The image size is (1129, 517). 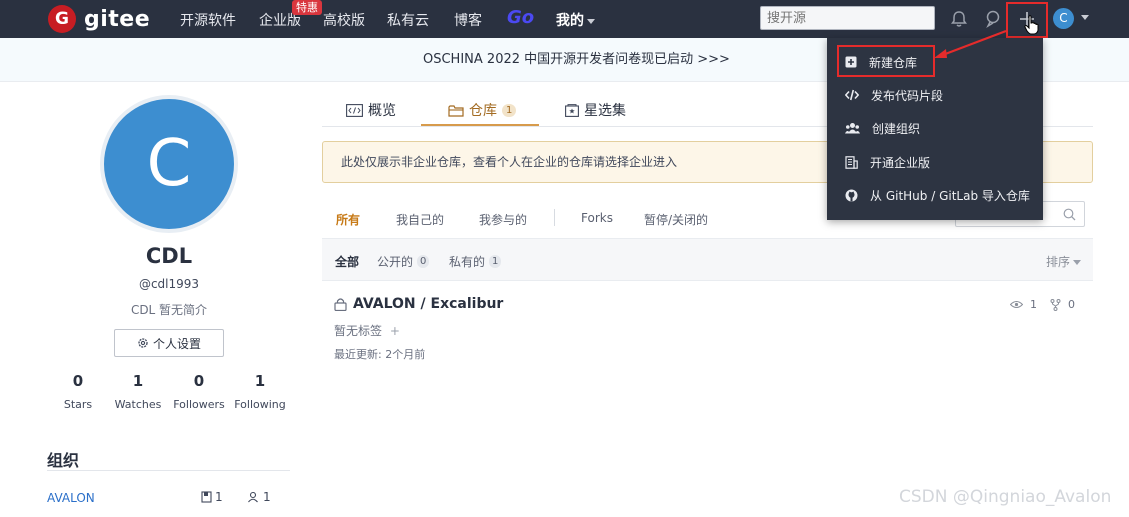 What do you see at coordinates (382, 111) in the screenshot?
I see `tab-overview-label: 概览` at bounding box center [382, 111].